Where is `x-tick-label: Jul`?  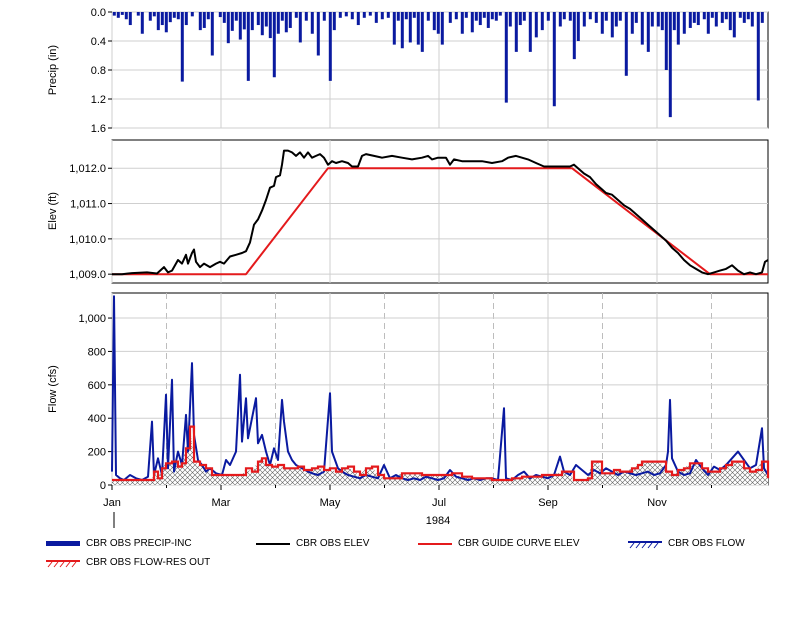 x-tick-label: Jul is located at coordinates (439, 503).